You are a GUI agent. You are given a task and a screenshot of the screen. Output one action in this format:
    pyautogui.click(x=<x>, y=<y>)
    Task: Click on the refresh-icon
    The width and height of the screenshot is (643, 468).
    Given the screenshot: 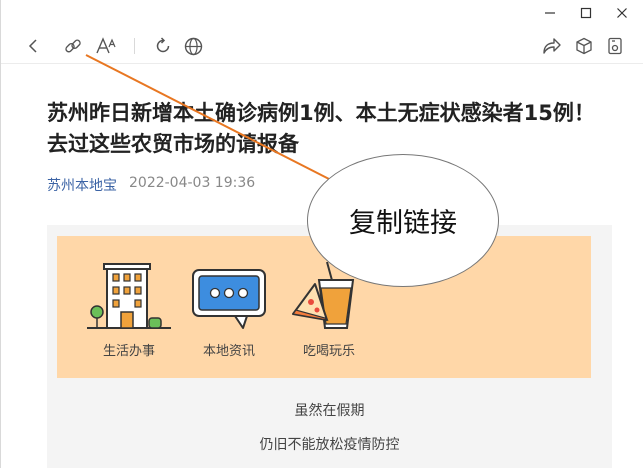 What is the action you would take?
    pyautogui.click(x=163, y=46)
    